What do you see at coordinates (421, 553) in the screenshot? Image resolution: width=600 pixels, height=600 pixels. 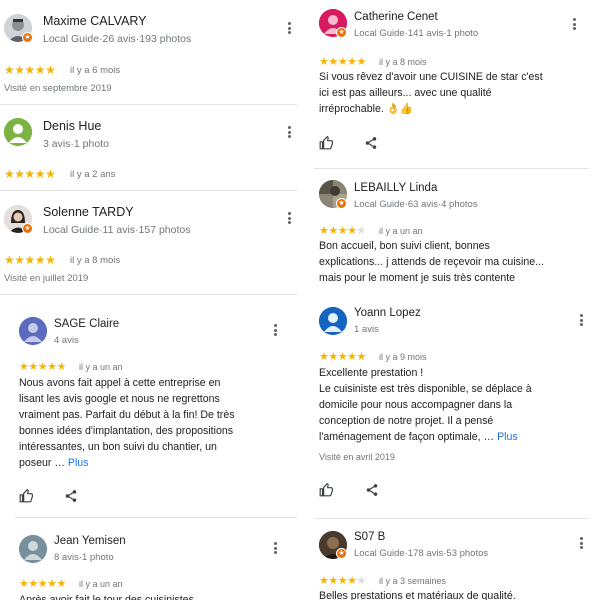 I see `reviewer-meta: Local Guide·178 avis·53 photos` at bounding box center [421, 553].